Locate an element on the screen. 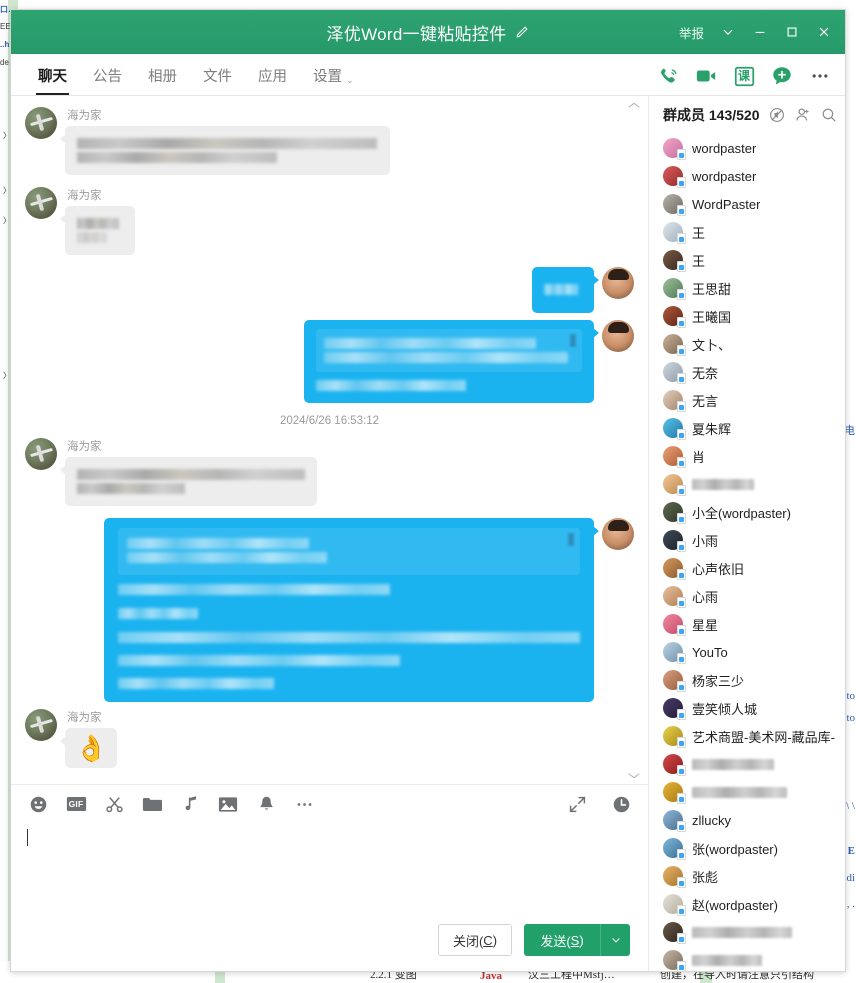  folder-icon is located at coordinates (152, 804).